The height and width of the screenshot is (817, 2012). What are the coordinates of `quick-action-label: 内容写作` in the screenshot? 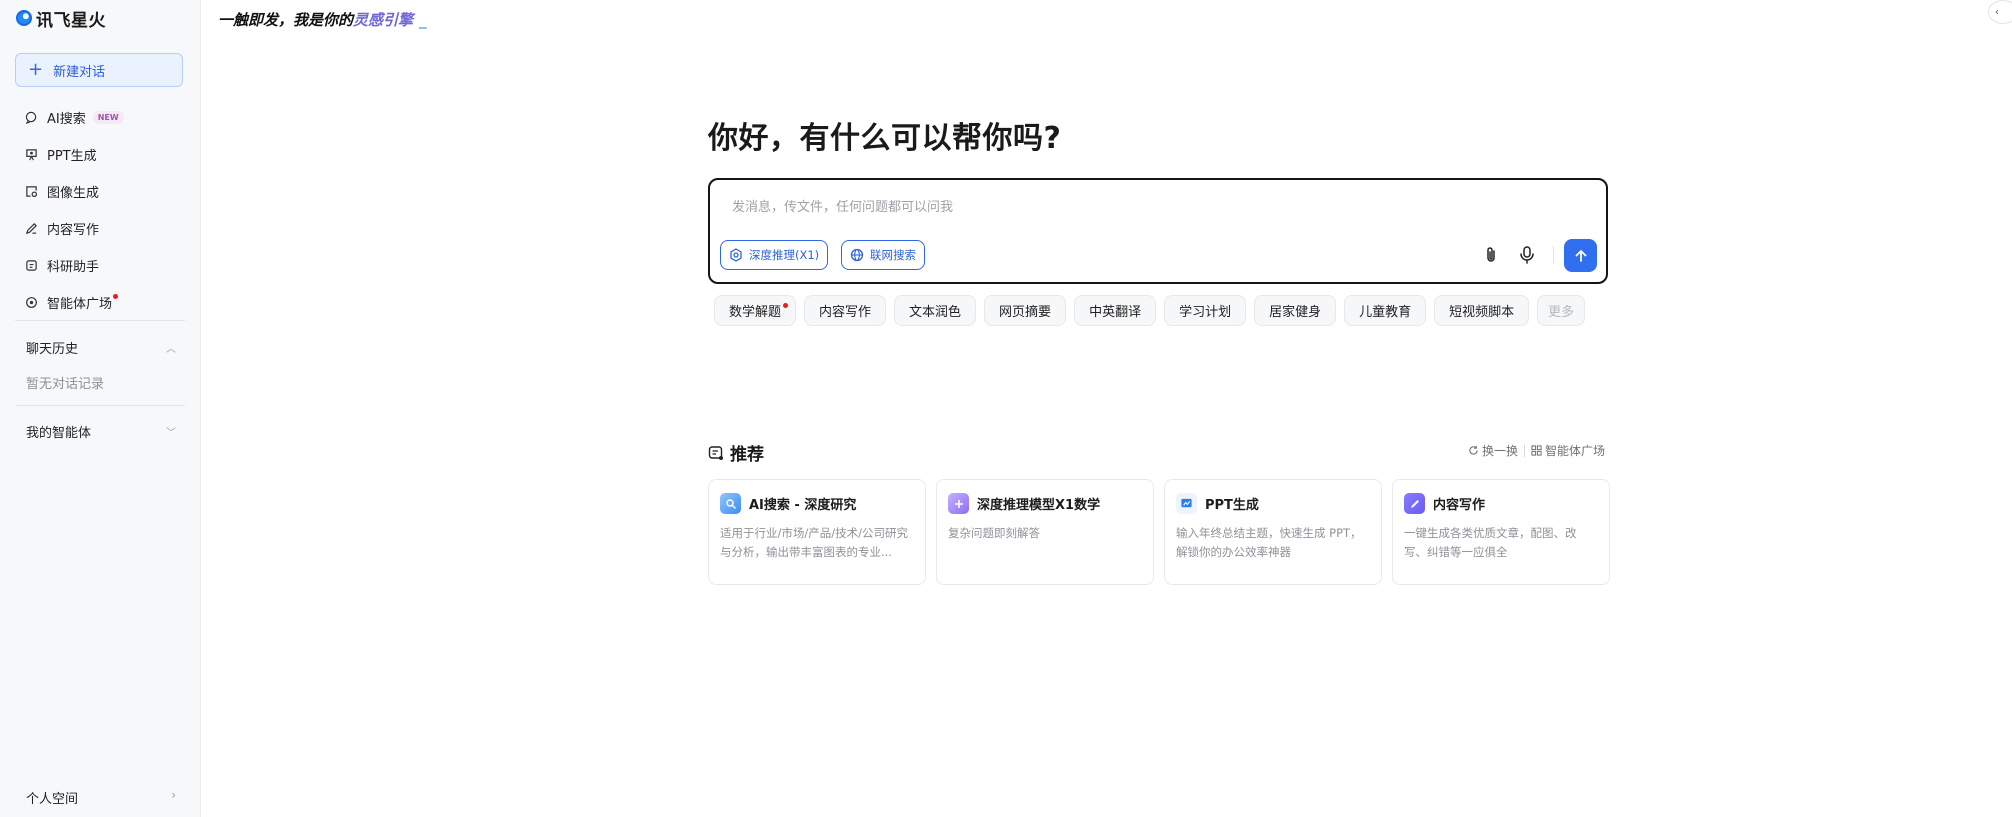 It's located at (845, 312).